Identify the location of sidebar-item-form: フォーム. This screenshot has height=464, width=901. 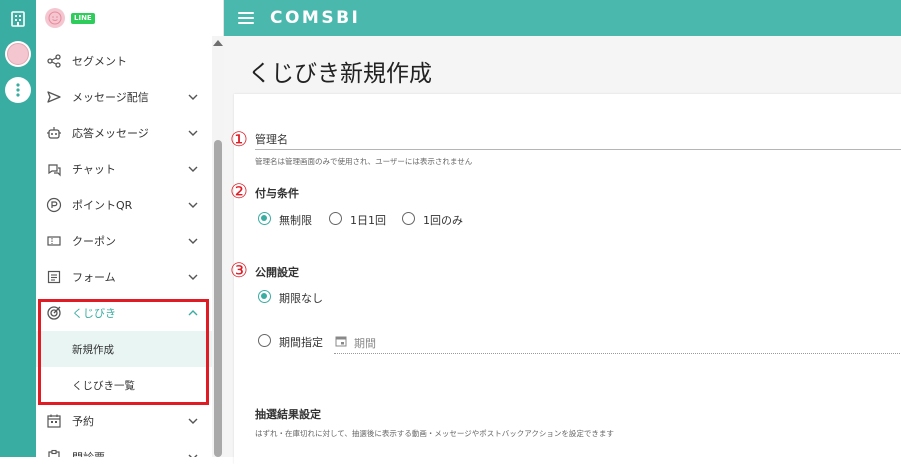
(124, 277).